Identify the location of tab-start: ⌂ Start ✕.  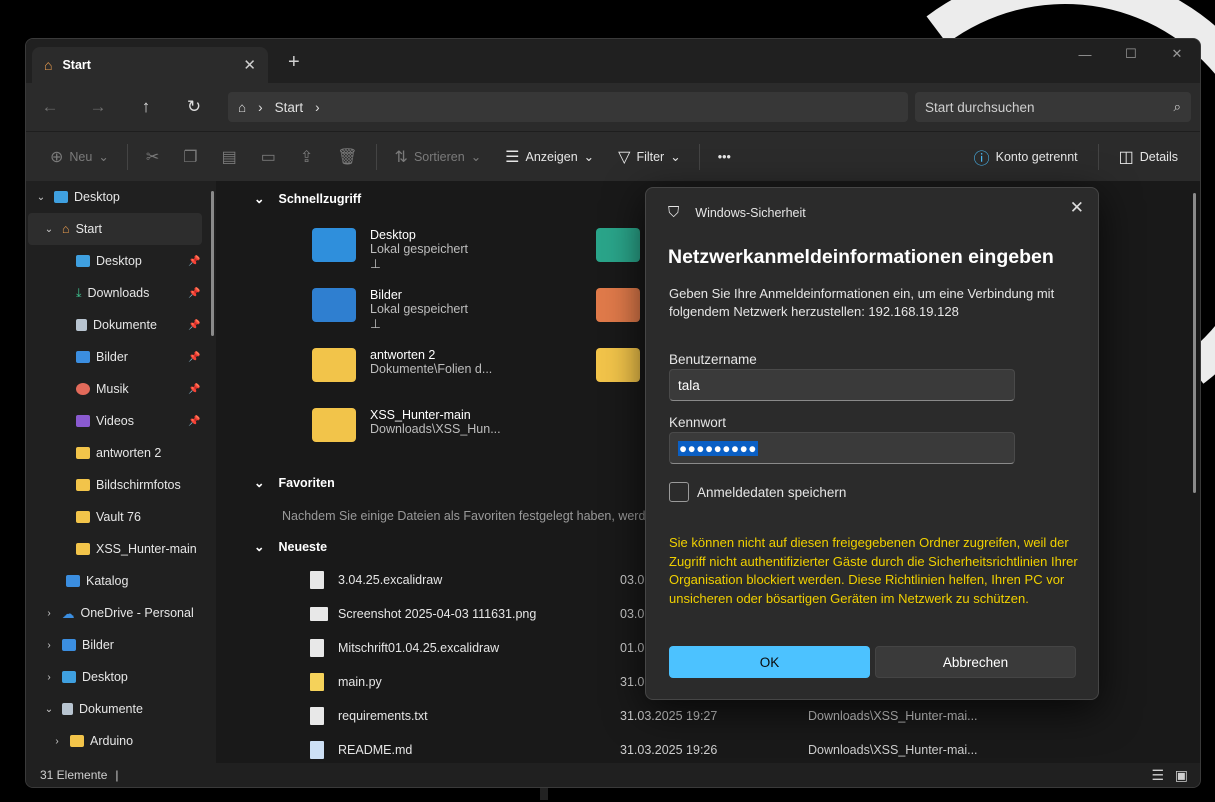
(150, 65).